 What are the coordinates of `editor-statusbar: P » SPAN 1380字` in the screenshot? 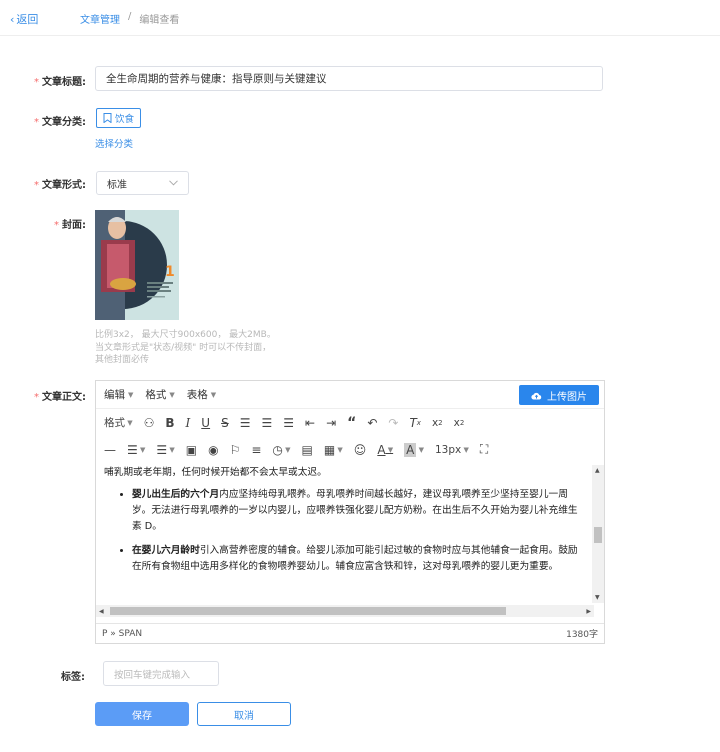 It's located at (350, 633).